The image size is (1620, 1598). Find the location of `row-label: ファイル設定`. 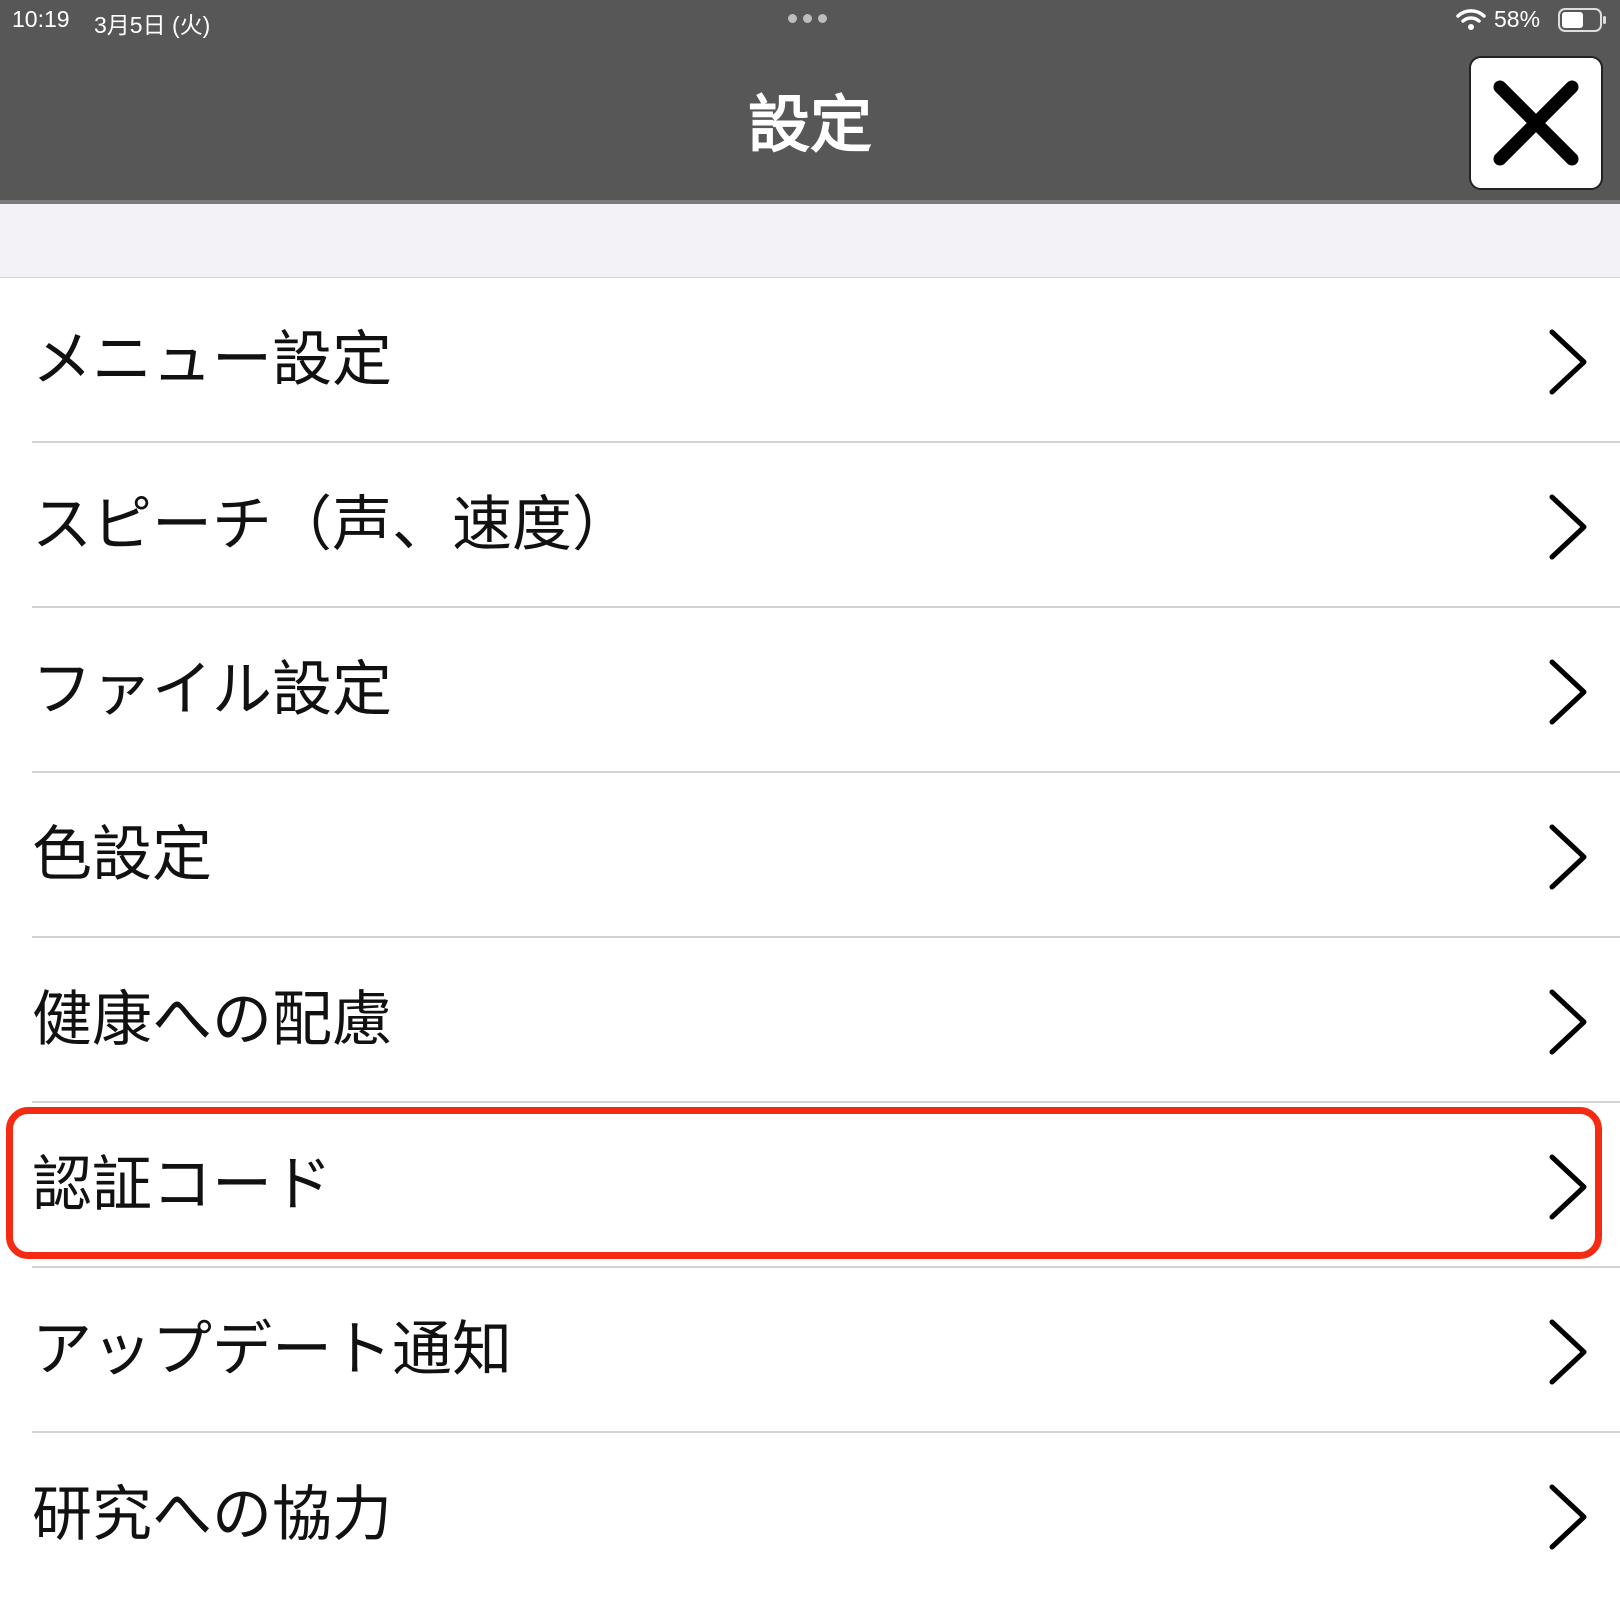

row-label: ファイル設定 is located at coordinates (212, 690).